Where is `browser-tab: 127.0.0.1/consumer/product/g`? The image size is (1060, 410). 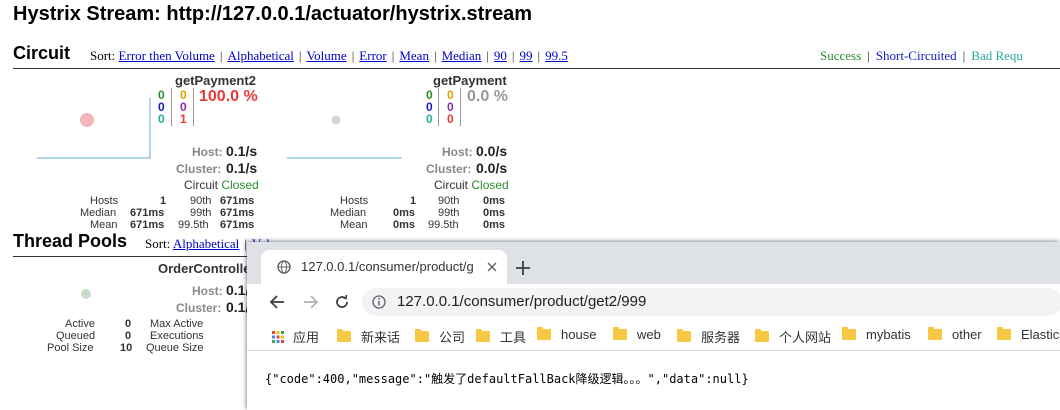
browser-tab: 127.0.0.1/consumer/product/g is located at coordinates (384, 267).